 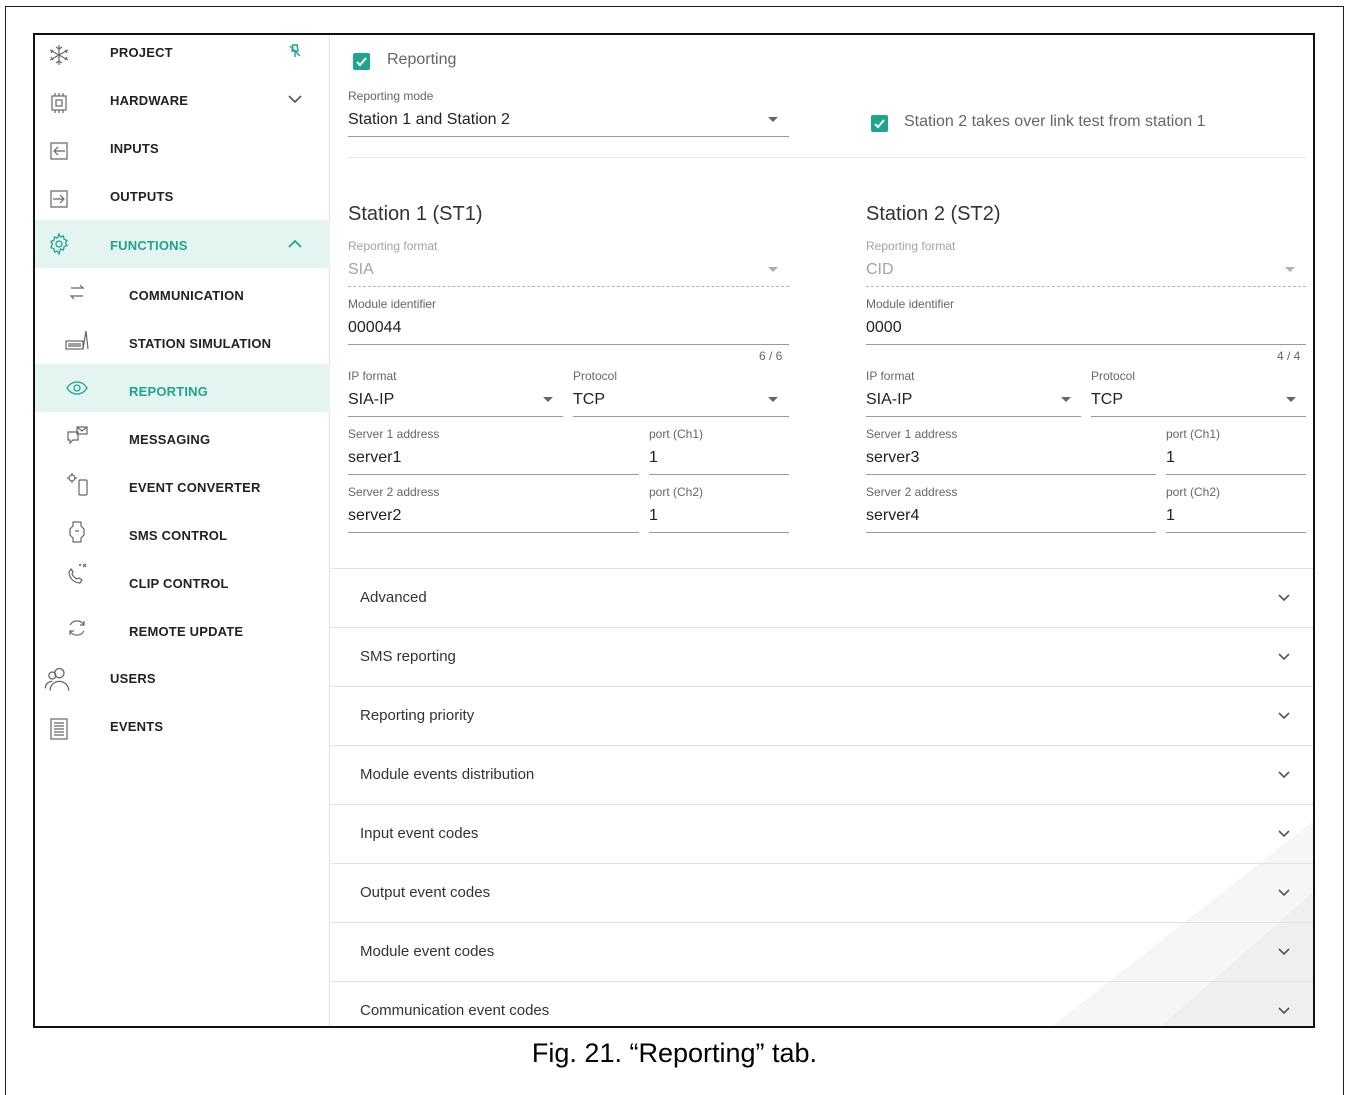 I want to click on snowflake-icon, so click(x=59, y=55).